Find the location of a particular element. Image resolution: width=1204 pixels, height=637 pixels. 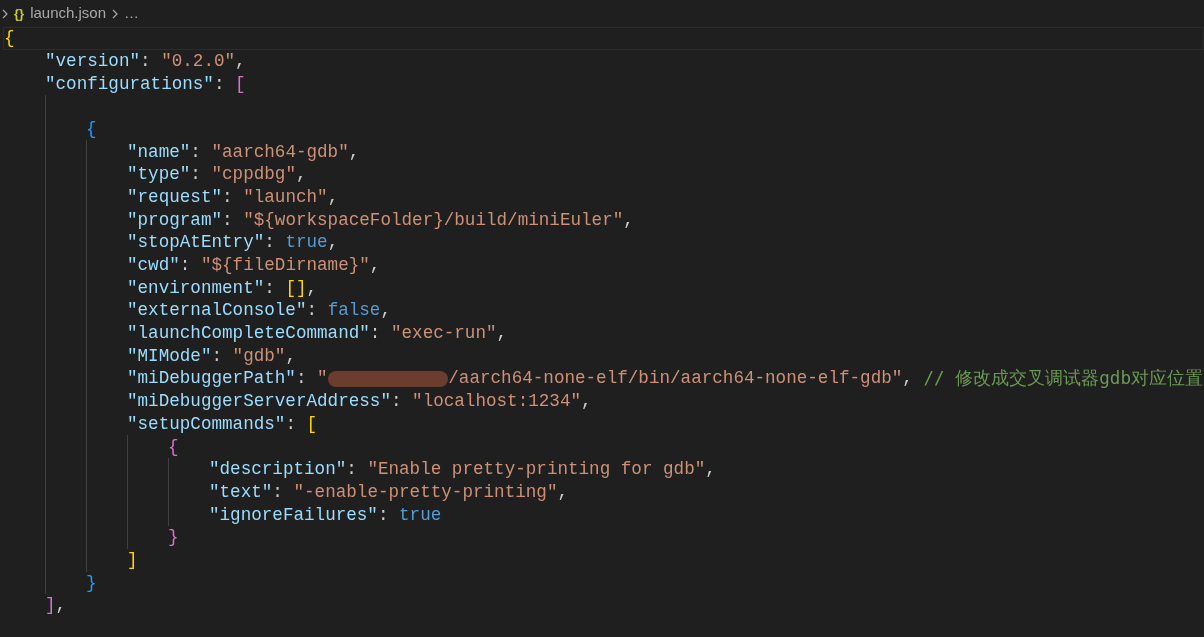

breadcrumb-item: launch.json is located at coordinates (68, 13).